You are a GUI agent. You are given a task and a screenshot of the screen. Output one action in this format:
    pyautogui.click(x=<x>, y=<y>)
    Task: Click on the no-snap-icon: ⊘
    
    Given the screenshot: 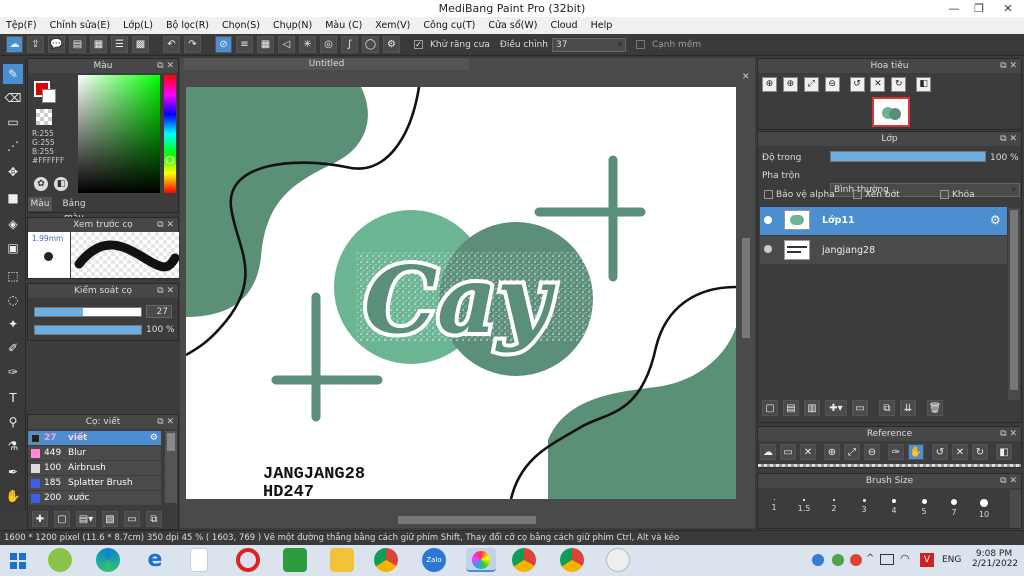 What is the action you would take?
    pyautogui.click(x=223, y=44)
    